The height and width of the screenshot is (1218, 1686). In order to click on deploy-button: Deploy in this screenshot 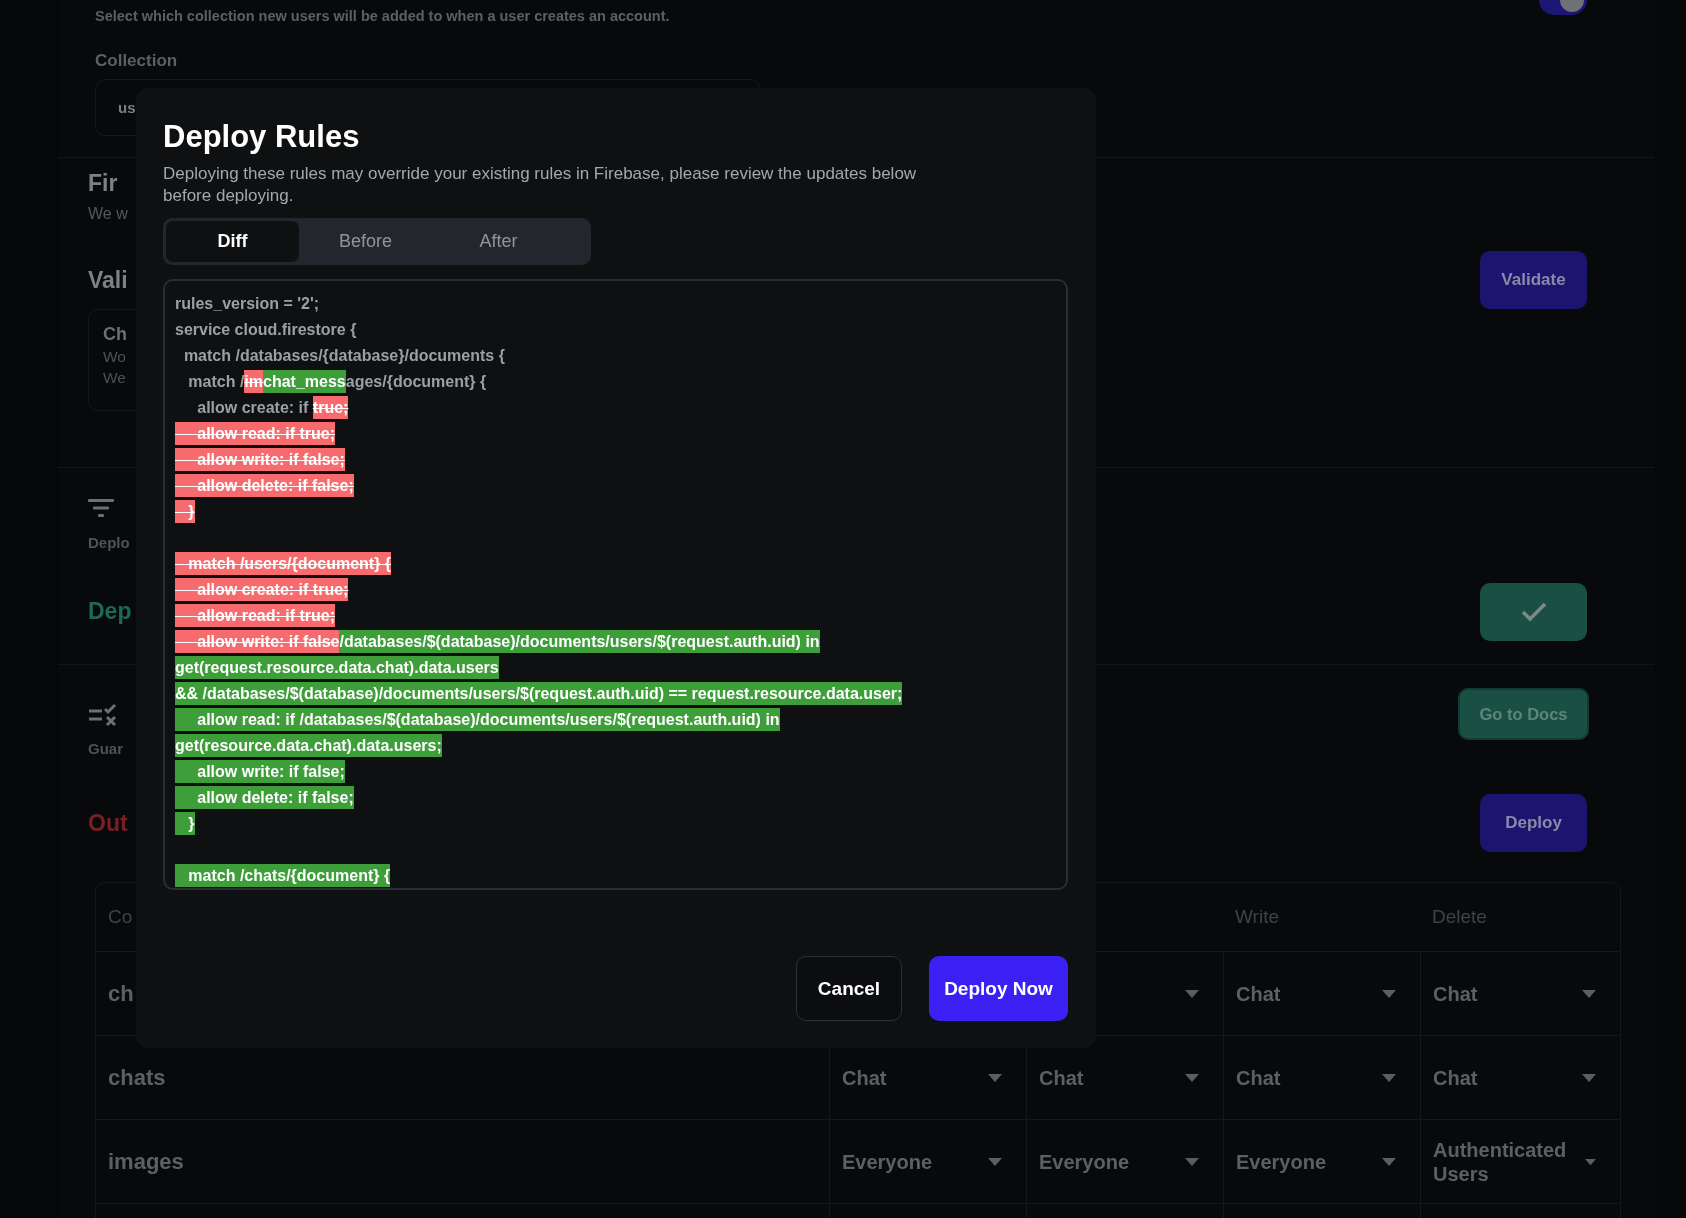, I will do `click(1533, 823)`.